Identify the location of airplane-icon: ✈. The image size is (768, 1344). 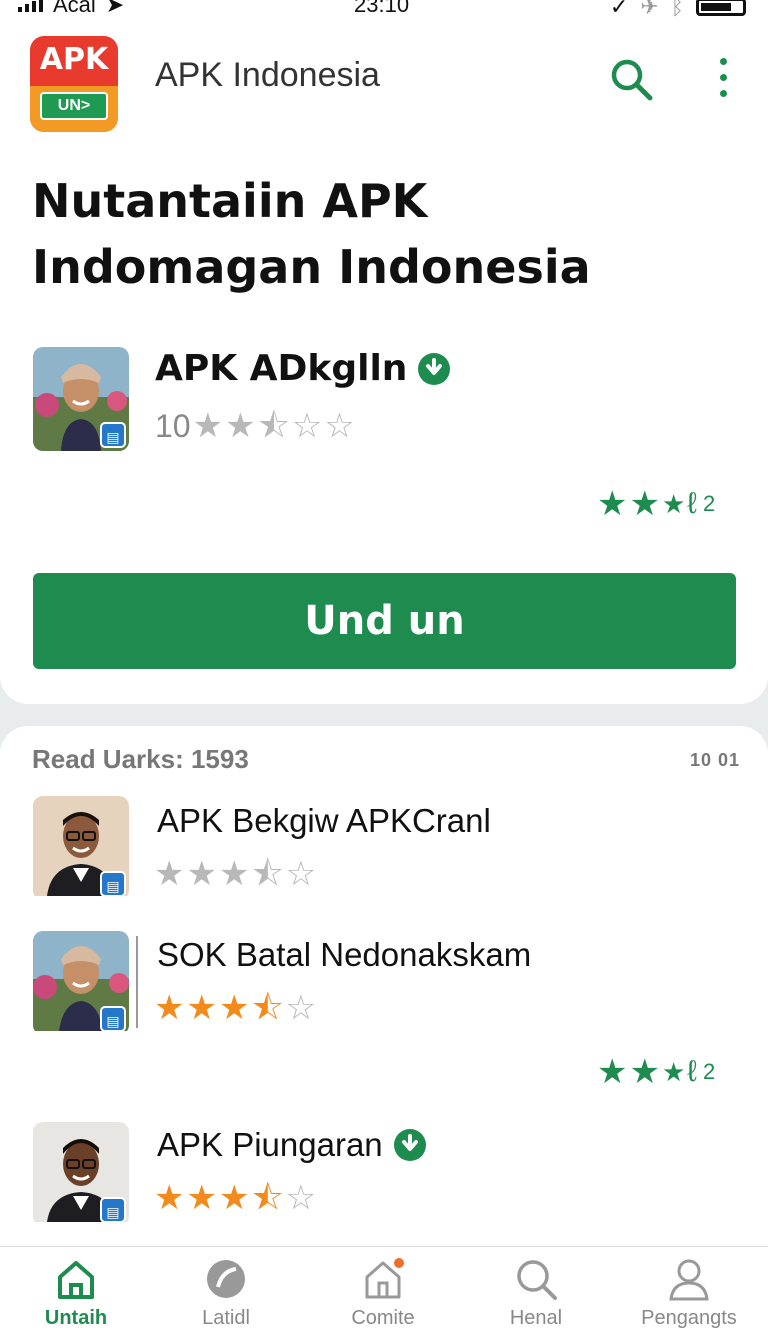
(649, 9).